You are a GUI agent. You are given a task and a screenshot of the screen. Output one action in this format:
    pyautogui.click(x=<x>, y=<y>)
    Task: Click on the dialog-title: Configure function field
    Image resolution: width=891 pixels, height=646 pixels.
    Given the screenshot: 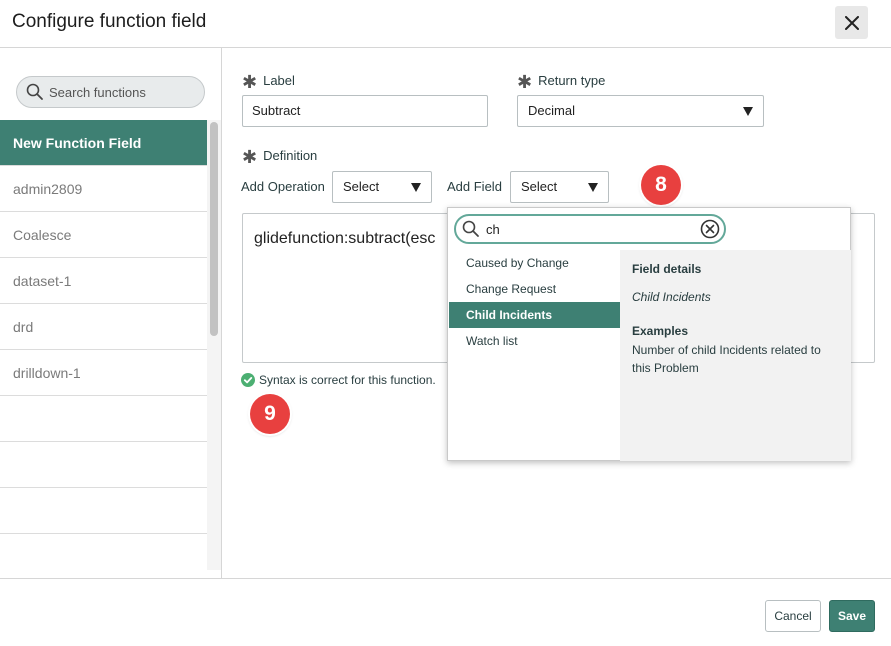 What is the action you would take?
    pyautogui.click(x=109, y=21)
    